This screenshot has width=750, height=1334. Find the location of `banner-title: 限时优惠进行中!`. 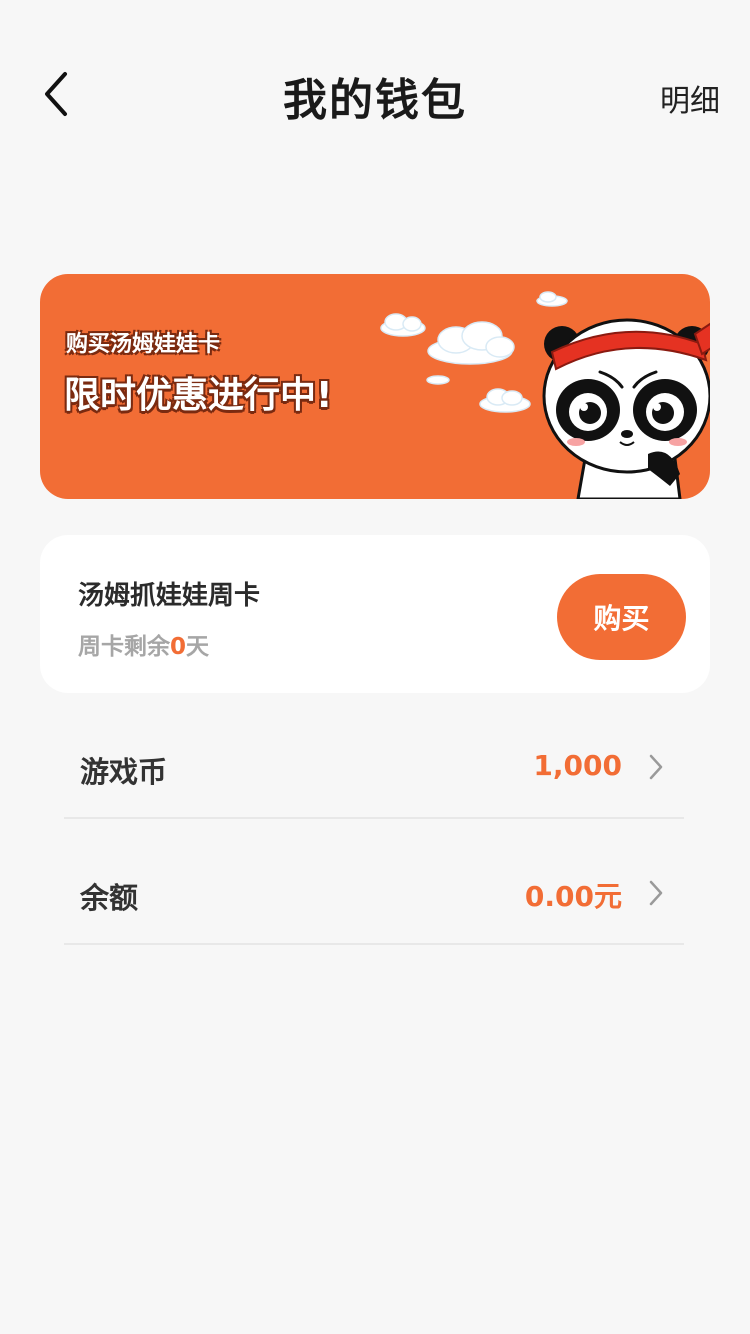

banner-title: 限时优惠进行中! is located at coordinates (198, 395).